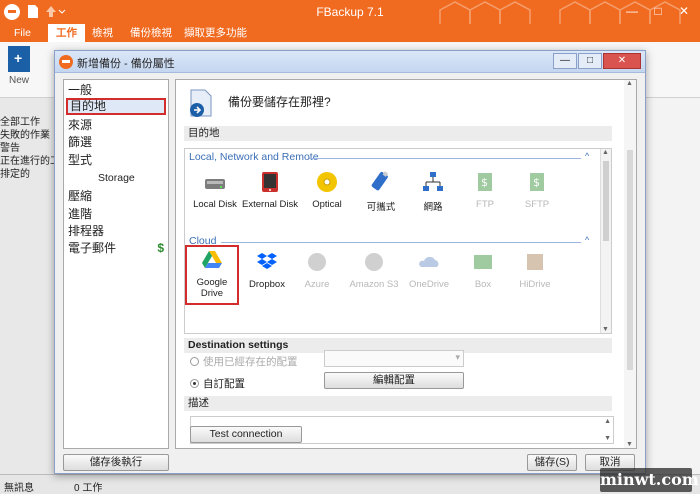 Image resolution: width=700 pixels, height=494 pixels. I want to click on sftp-icon: $, so click(537, 182).